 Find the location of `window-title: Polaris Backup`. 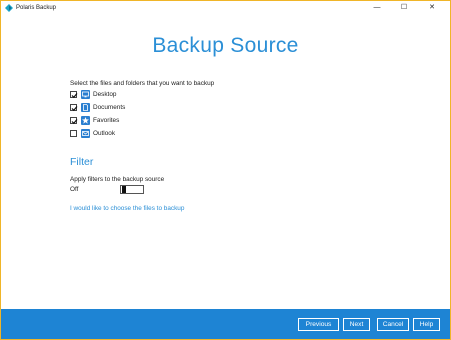

window-title: Polaris Backup is located at coordinates (36, 8).